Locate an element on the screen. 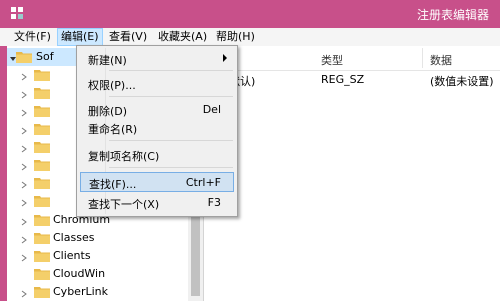  list-row: 默认) REG_SZ (数值未设置) is located at coordinates (352, 80).